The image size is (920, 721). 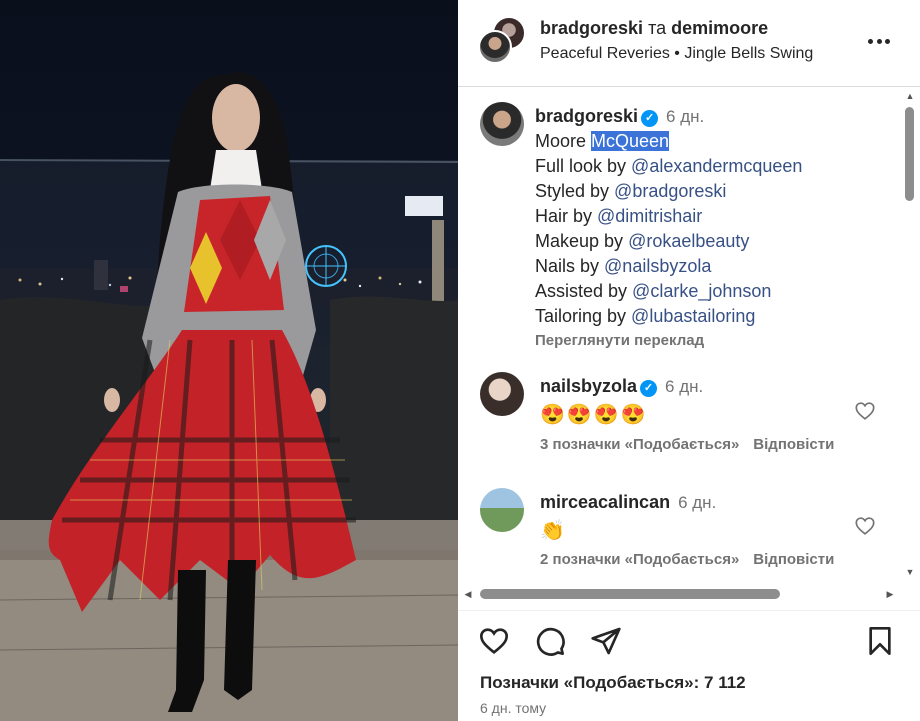 I want to click on caption-credit-line: Hair by @dimitrishair, so click(x=619, y=216).